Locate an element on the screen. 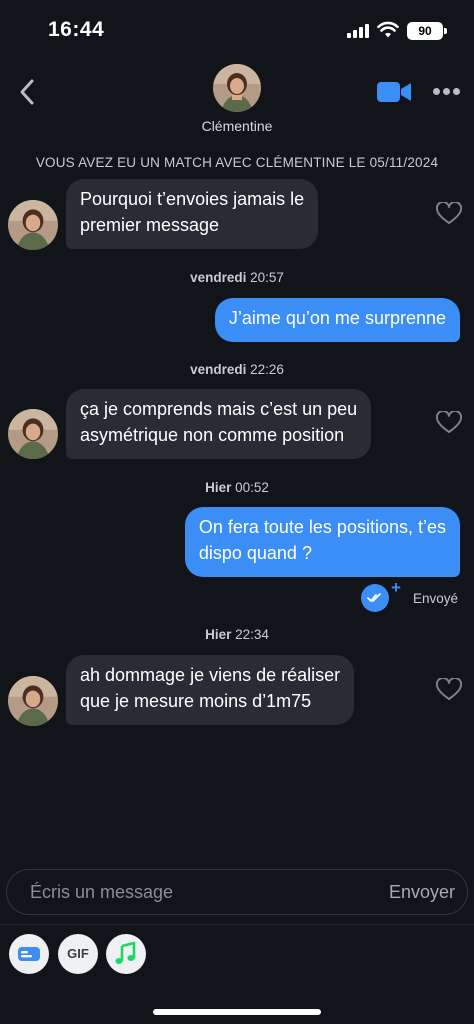 This screenshot has height=1024, width=474. message-composer: Écris un message Envoyer is located at coordinates (237, 892).